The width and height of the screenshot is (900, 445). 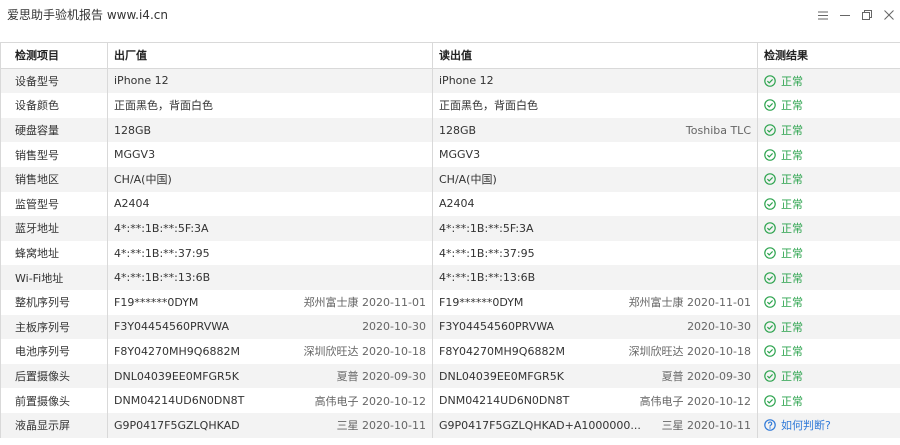 What do you see at coordinates (161, 228) in the screenshot?
I see `factory-value: 4*:**:1B:**:5F:3A` at bounding box center [161, 228].